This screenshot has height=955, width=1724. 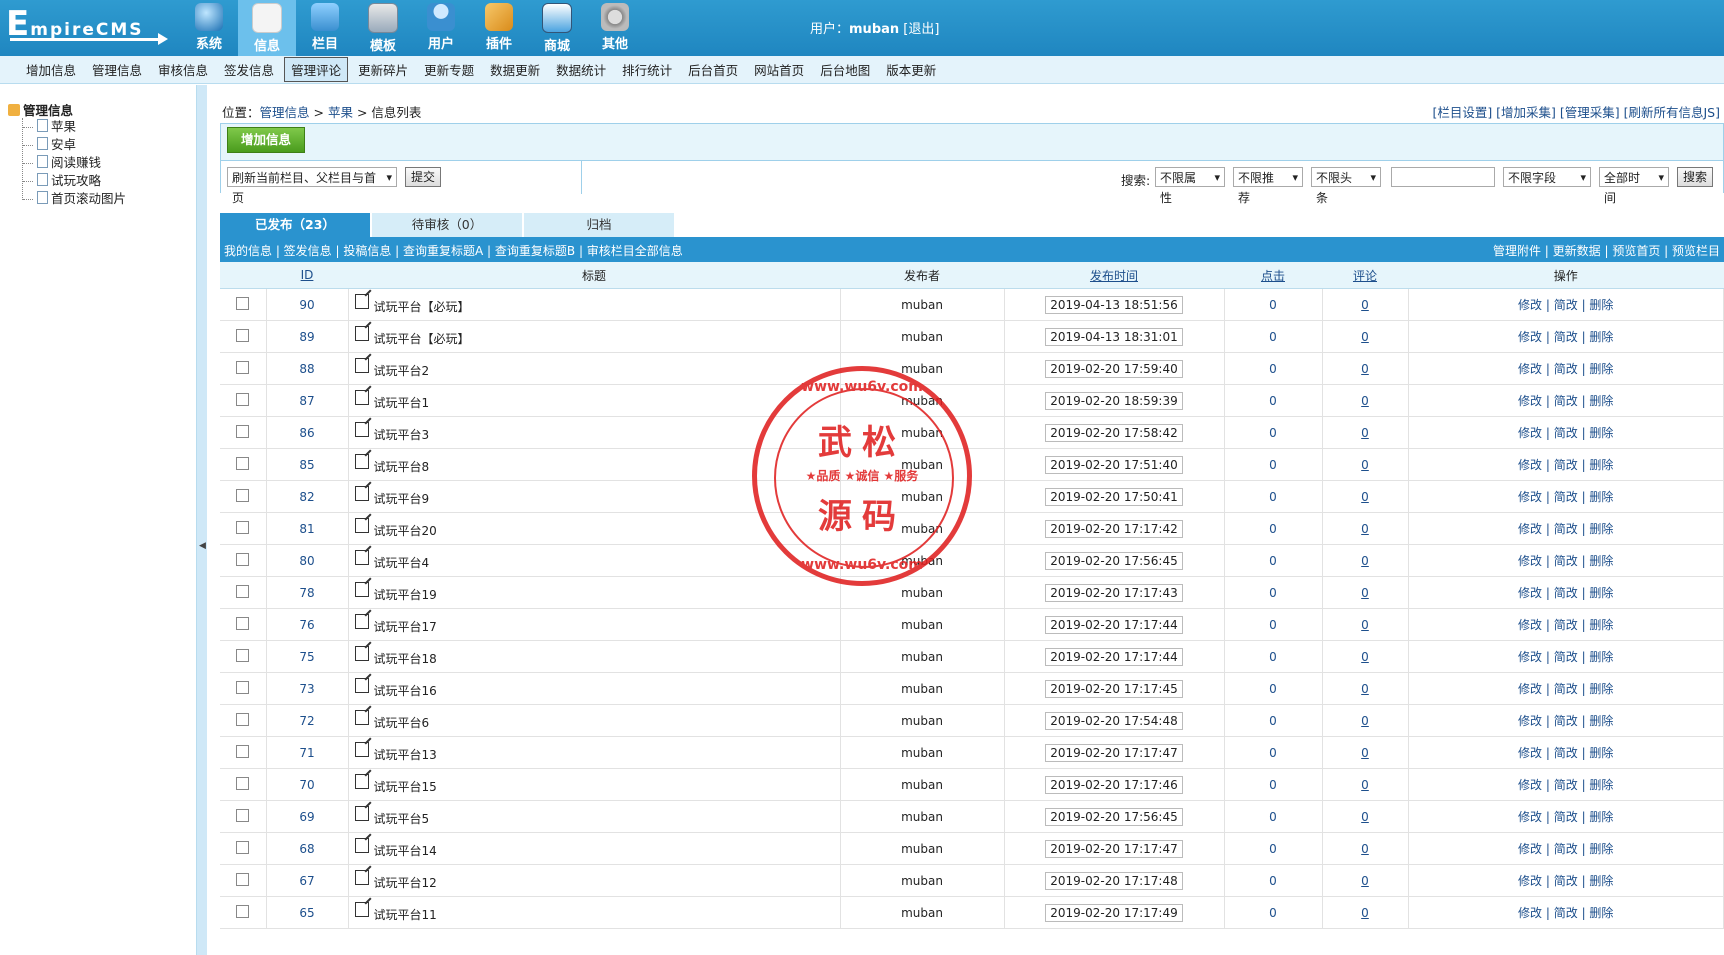 I want to click on search-input, so click(x=1443, y=177).